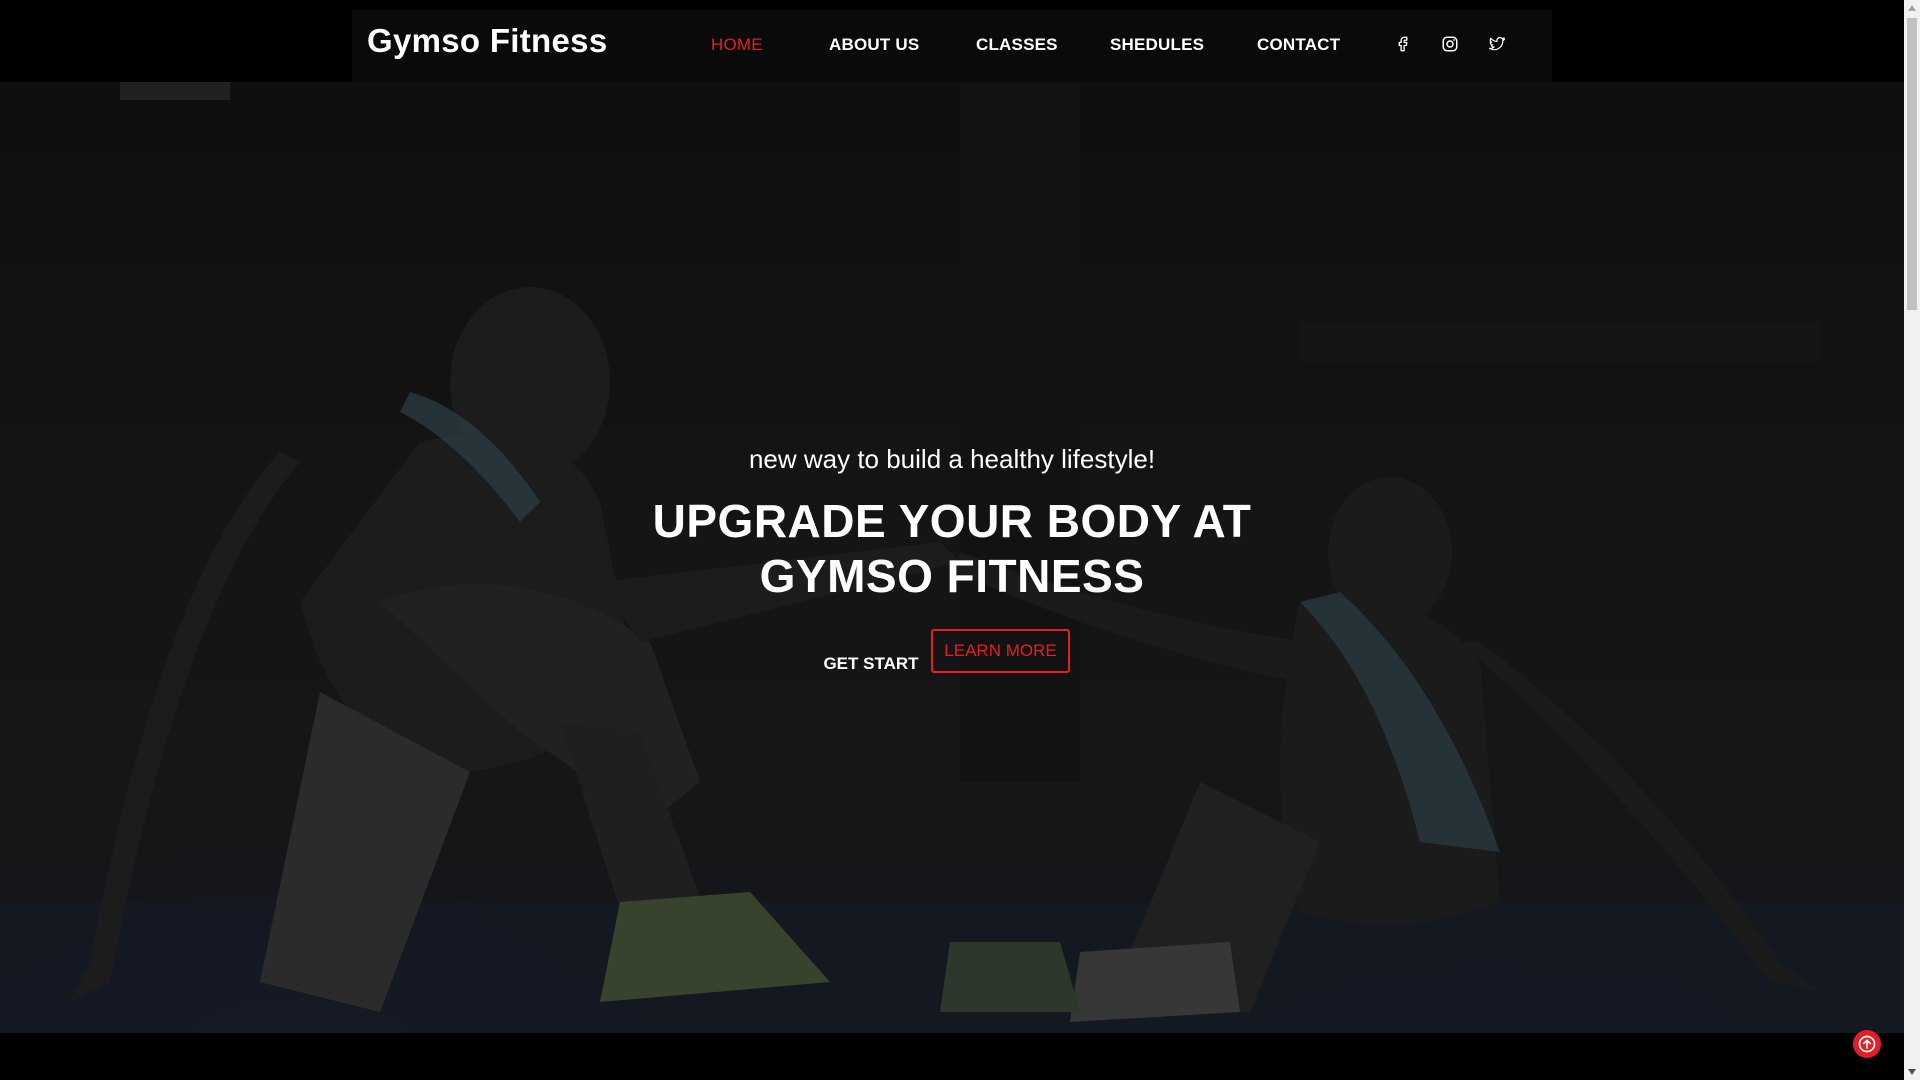 The height and width of the screenshot is (1080, 1920). I want to click on get-start-button: GET START, so click(871, 664).